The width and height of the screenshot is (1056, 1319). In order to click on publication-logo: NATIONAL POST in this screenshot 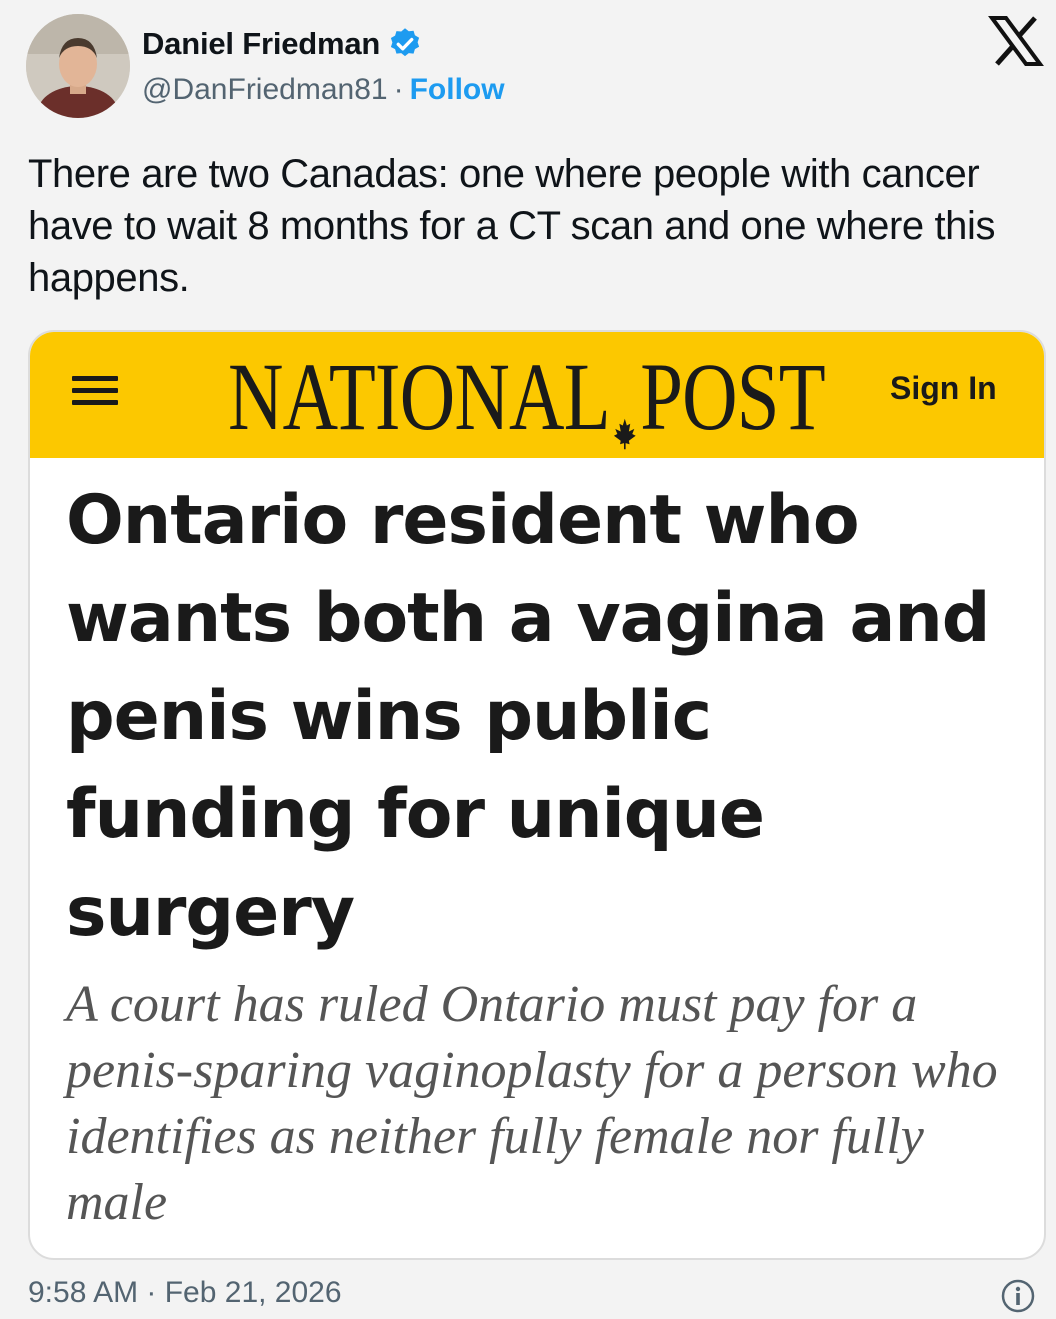, I will do `click(527, 397)`.